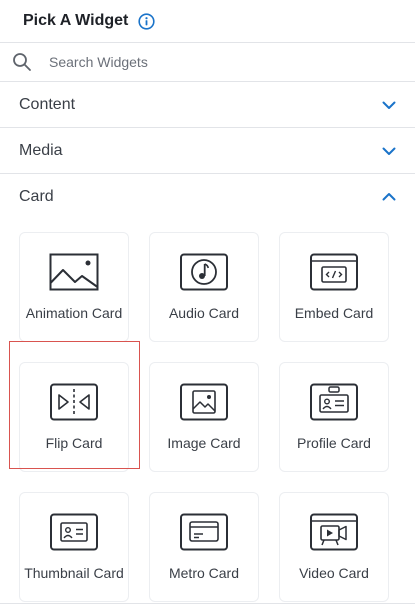 The width and height of the screenshot is (415, 607). I want to click on card-label: Image Card, so click(204, 443).